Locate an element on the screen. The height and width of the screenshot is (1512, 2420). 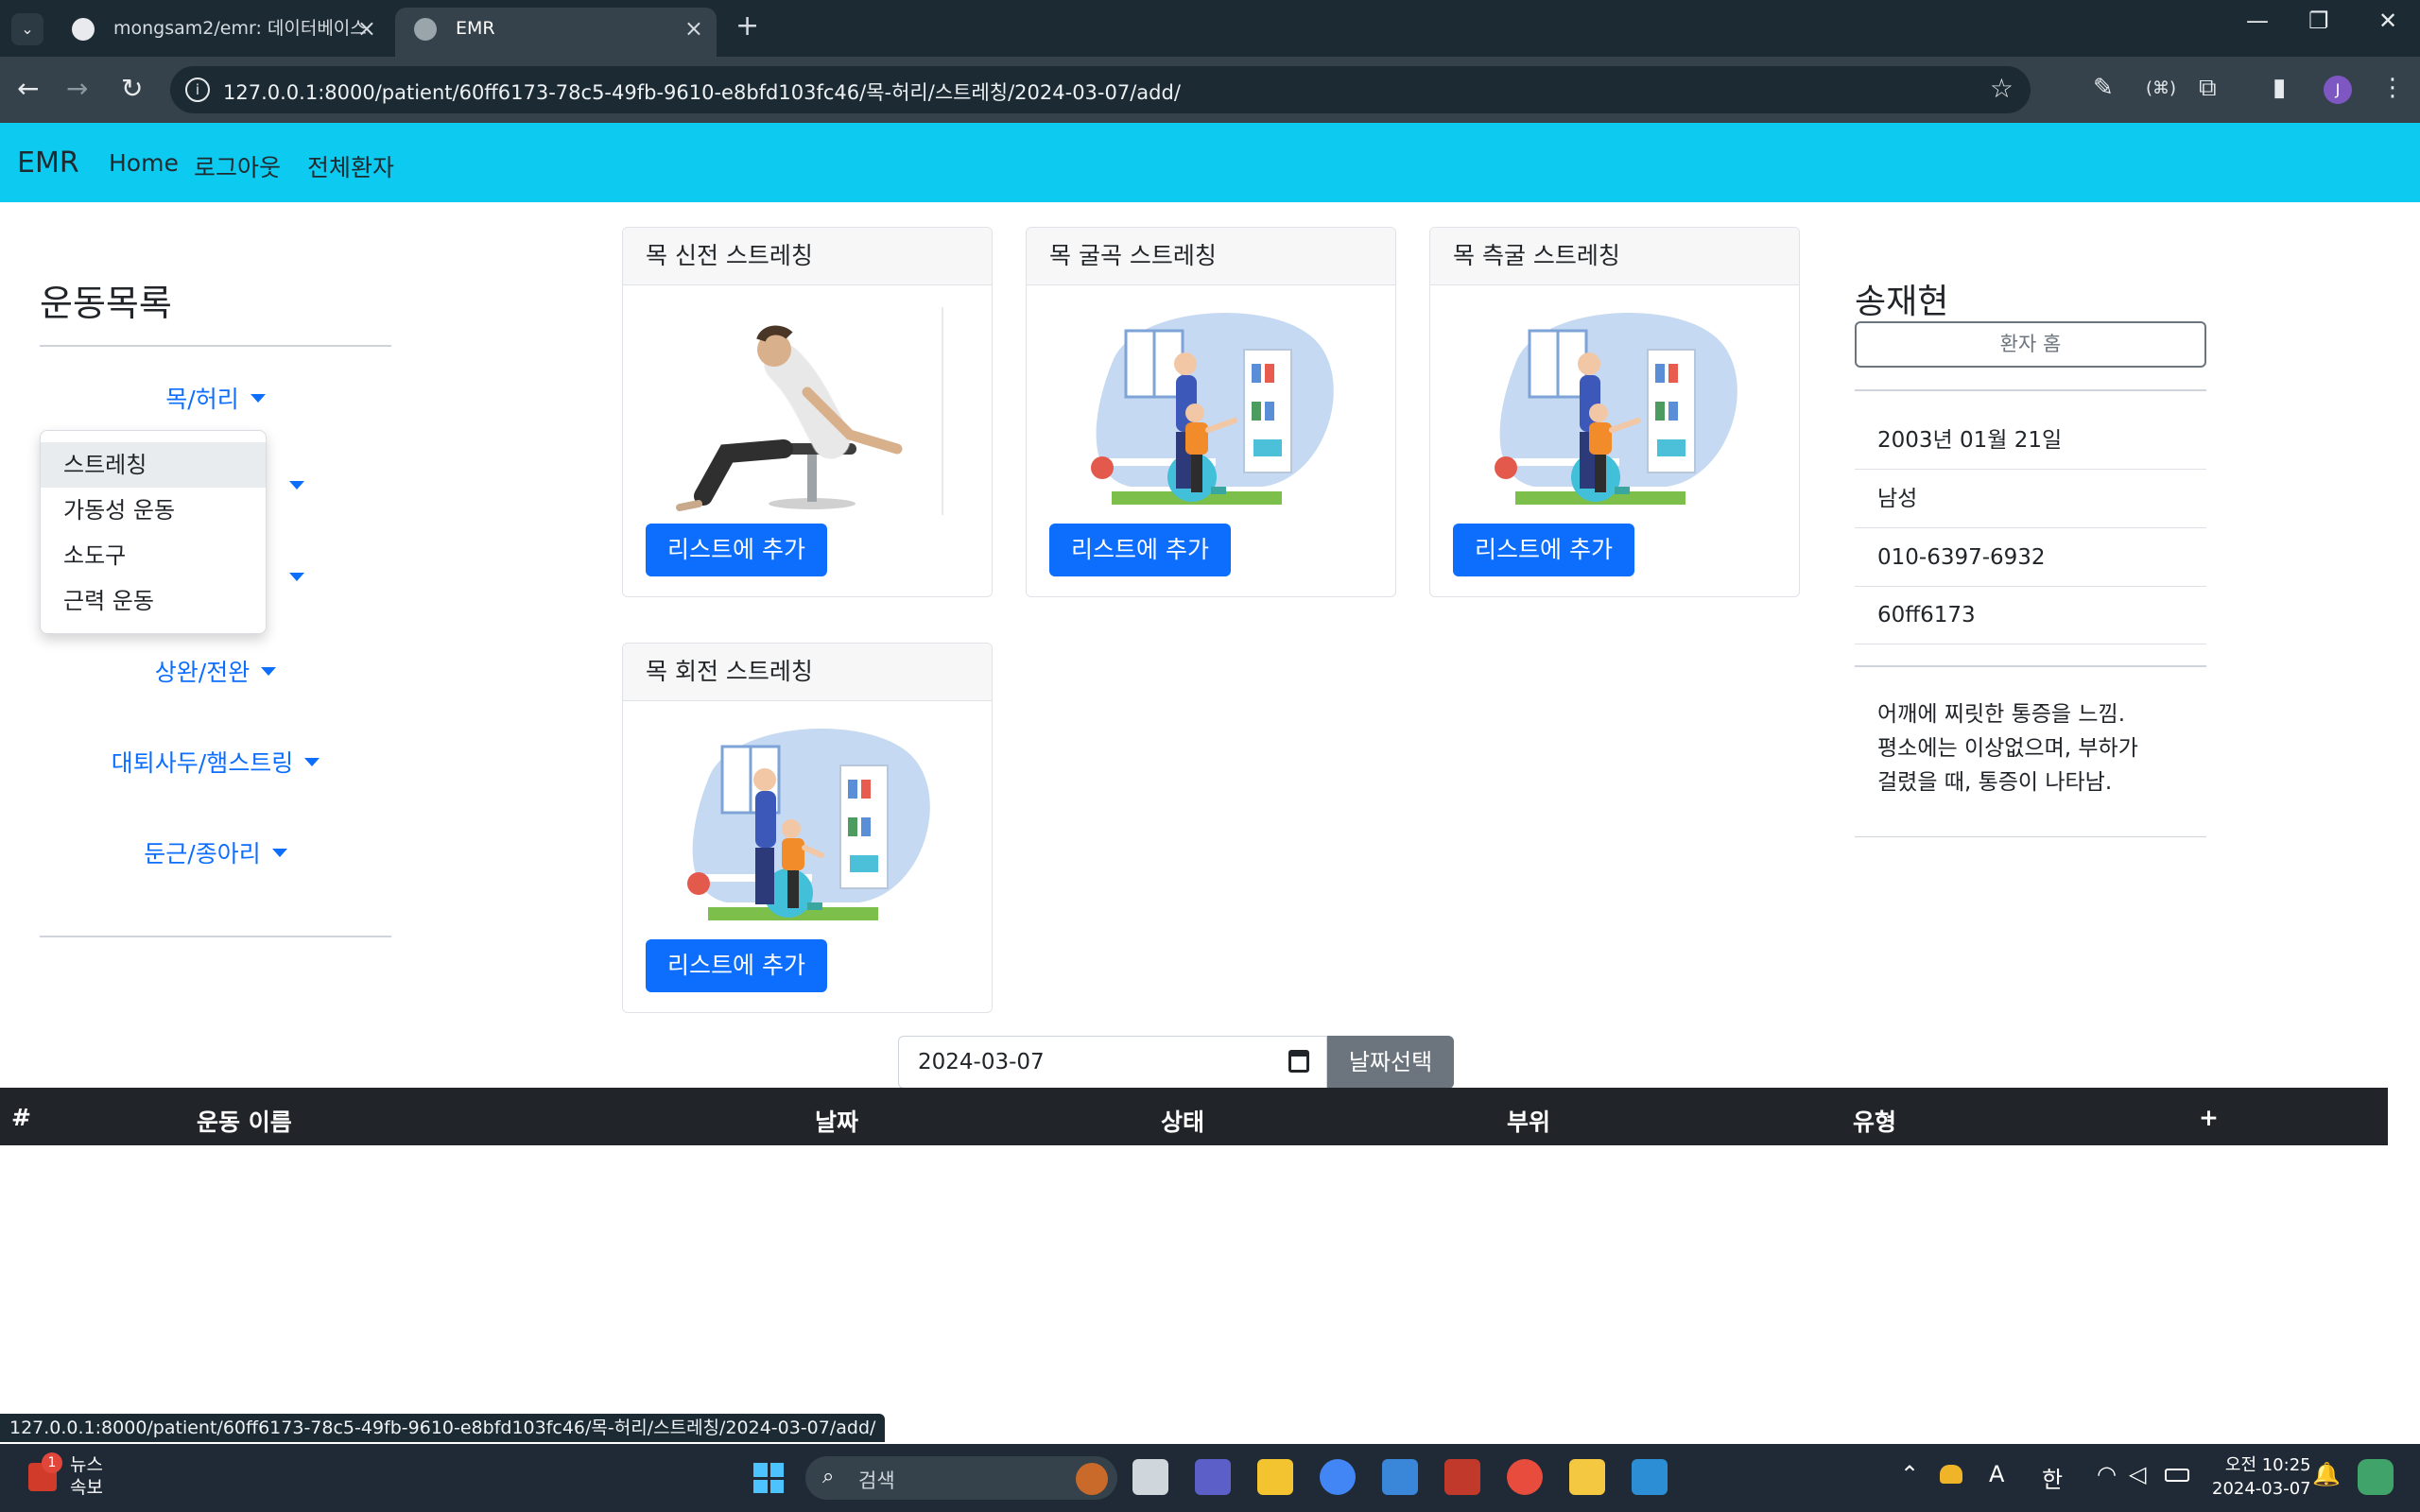
exercise-card-title: 목 측굴 스트레칭 is located at coordinates (1615, 256).